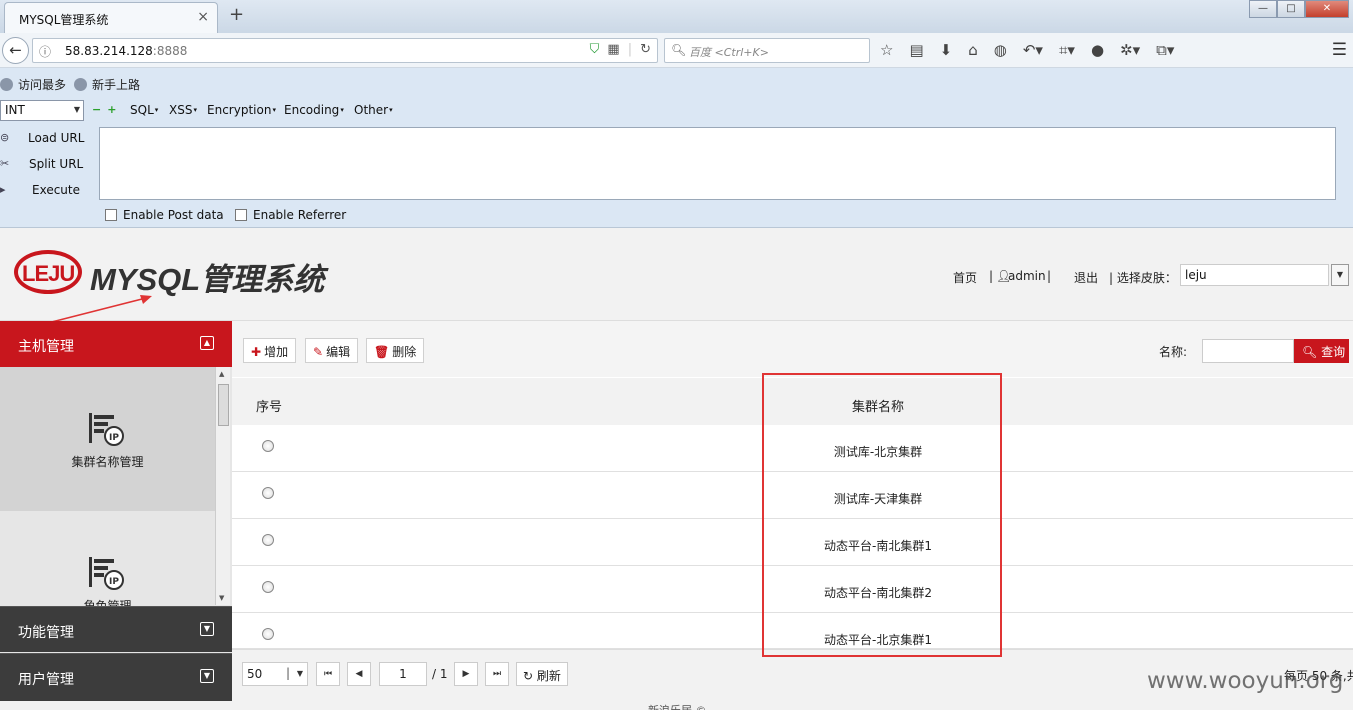 The image size is (1353, 710). What do you see at coordinates (107, 558) in the screenshot?
I see `sidebar-item-role-management: IP 角色管理` at bounding box center [107, 558].